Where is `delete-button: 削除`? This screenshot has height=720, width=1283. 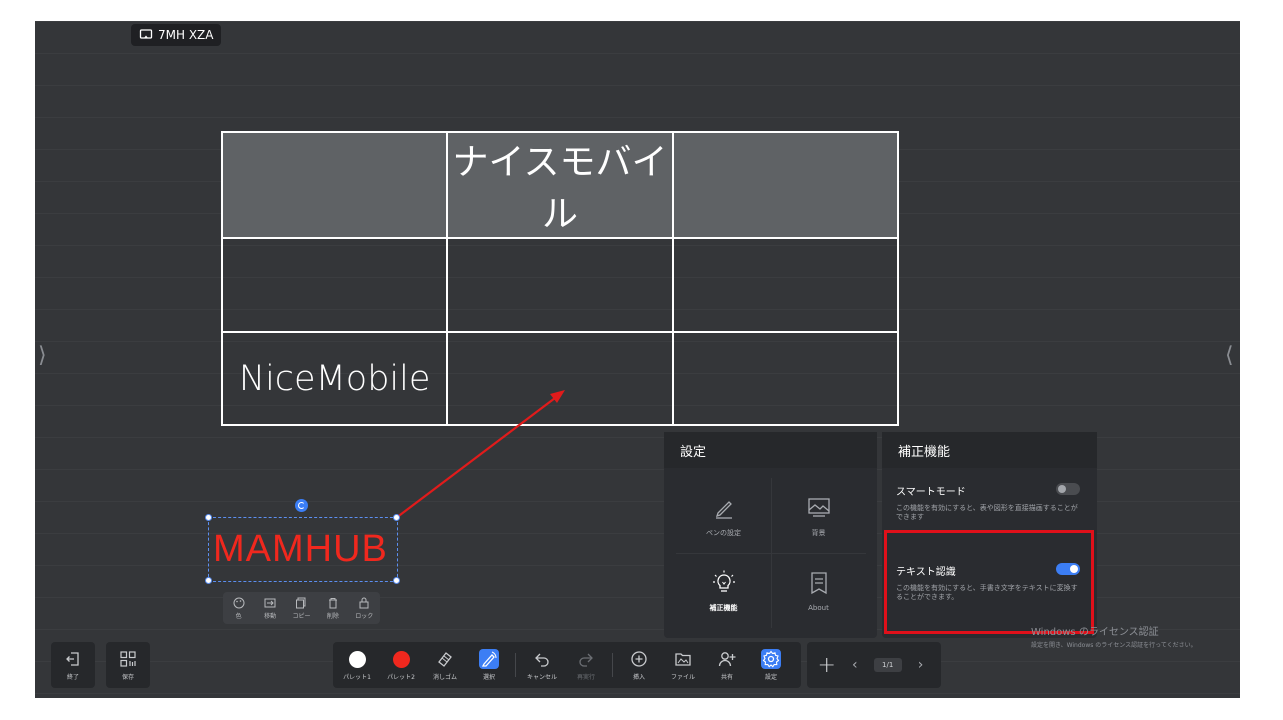 delete-button: 削除 is located at coordinates (333, 608).